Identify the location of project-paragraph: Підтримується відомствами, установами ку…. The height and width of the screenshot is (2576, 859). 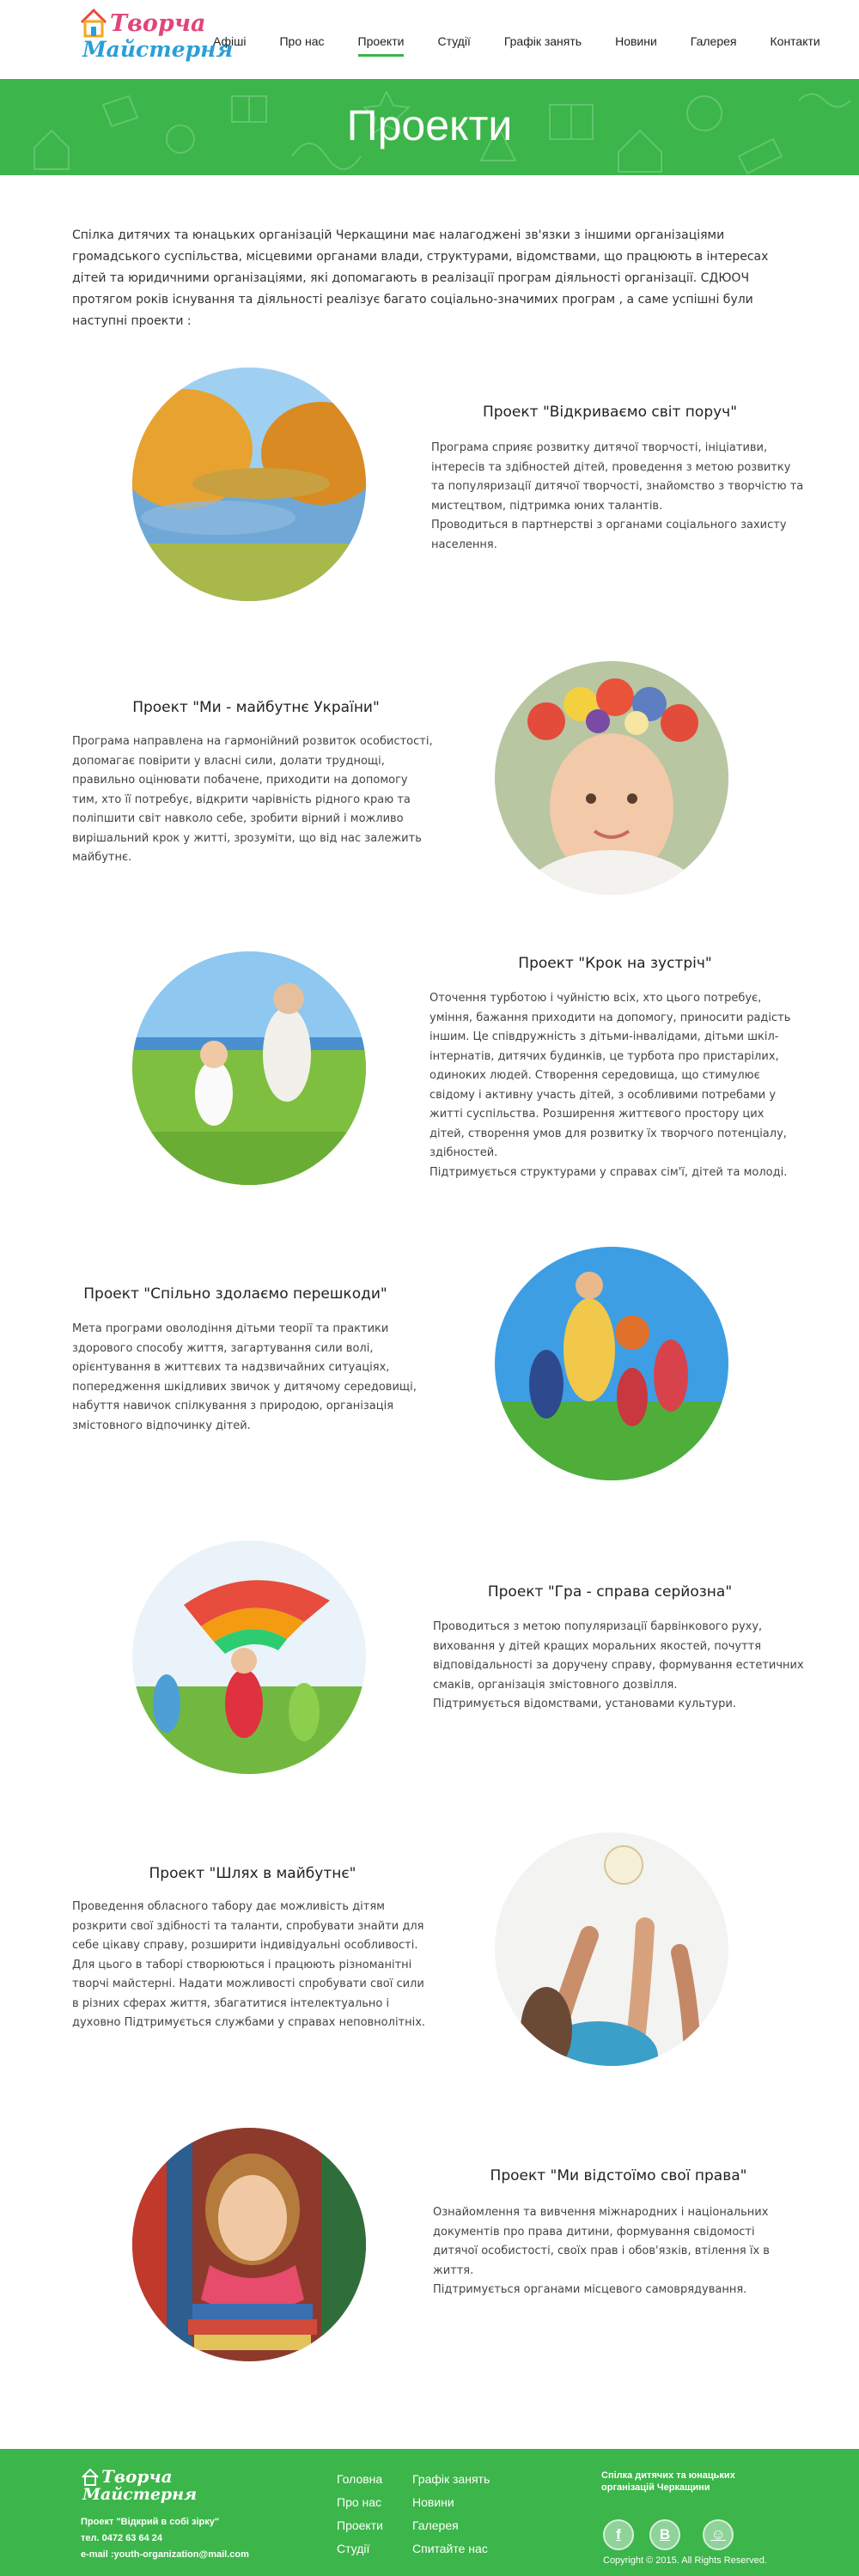
(585, 1704).